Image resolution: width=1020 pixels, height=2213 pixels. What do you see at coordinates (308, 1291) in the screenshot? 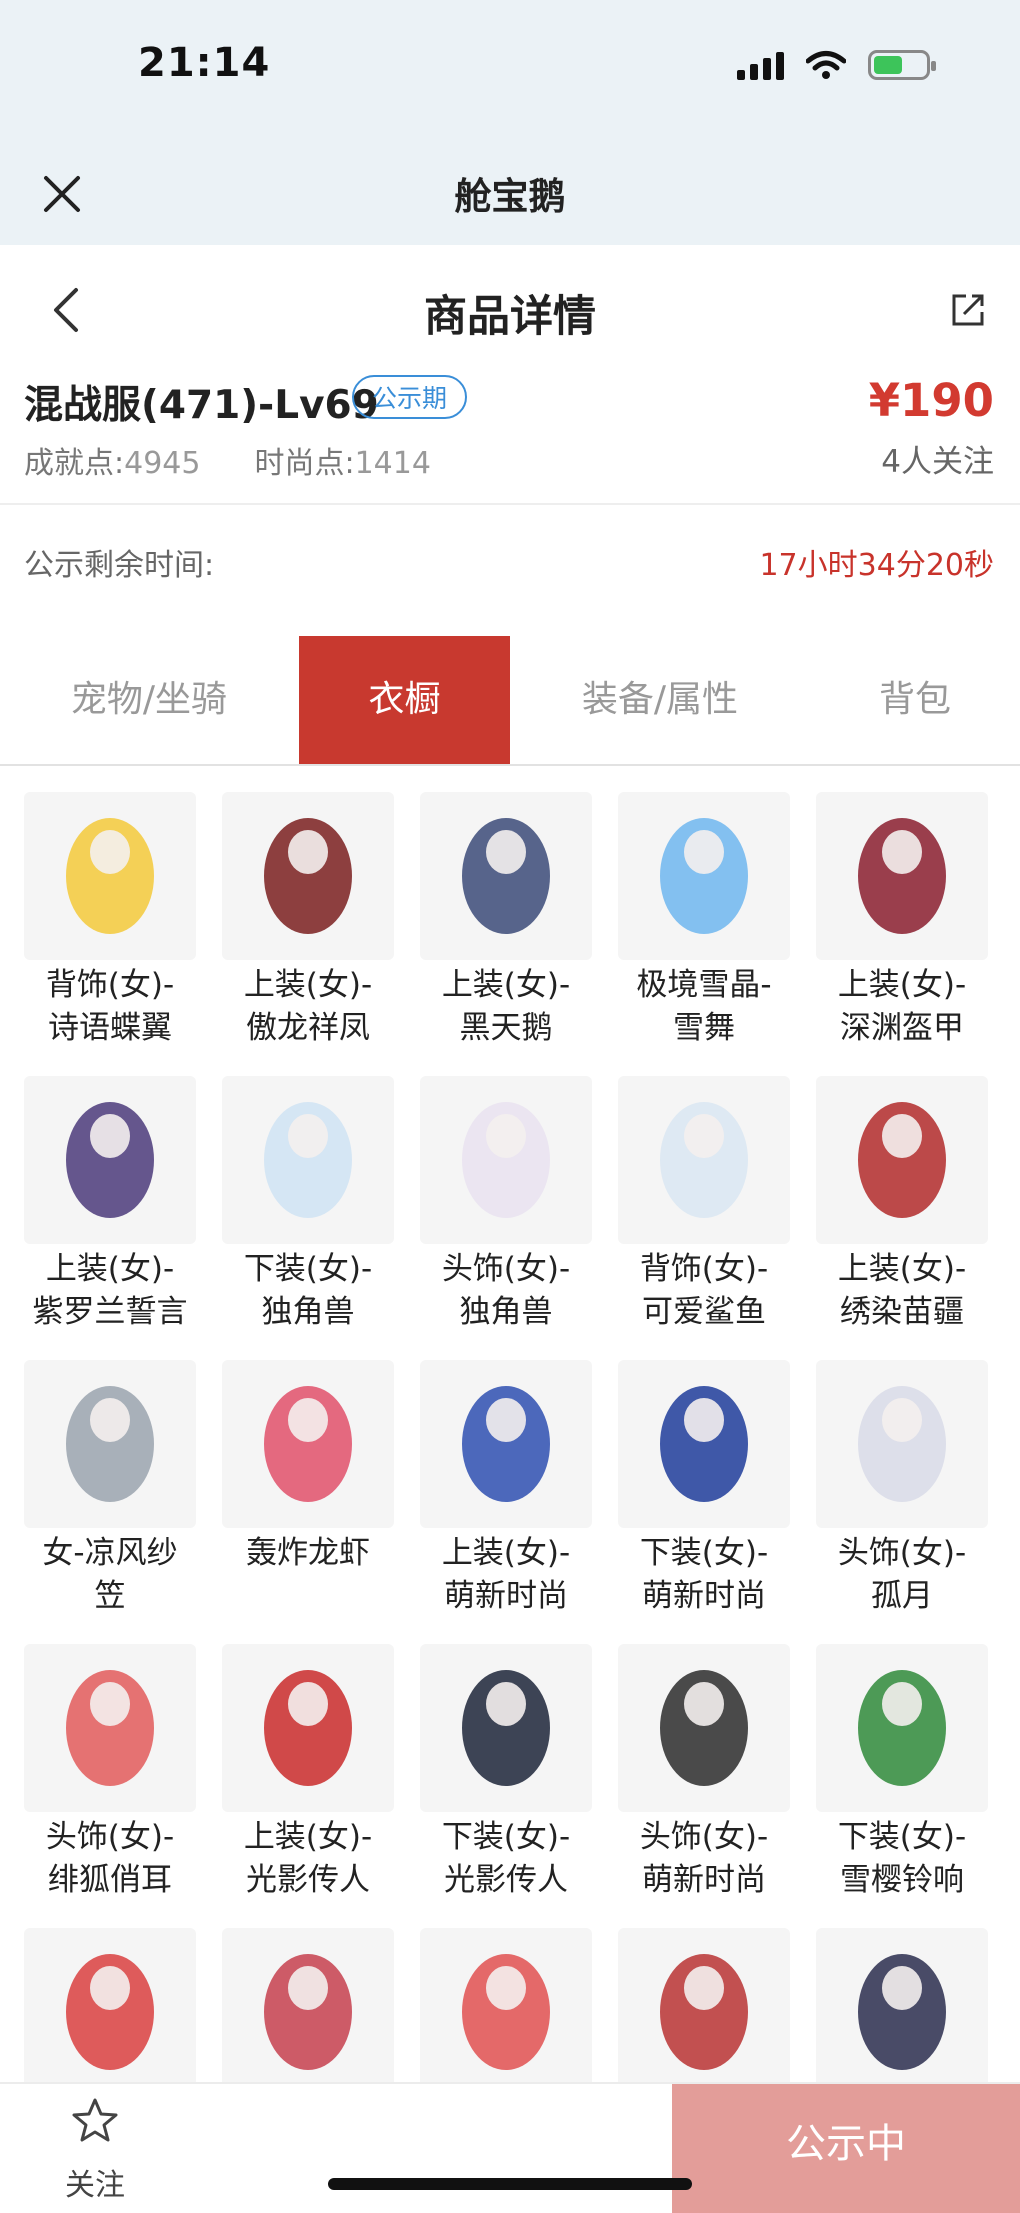
I see `item-label: 下装(女)- 独角兽` at bounding box center [308, 1291].